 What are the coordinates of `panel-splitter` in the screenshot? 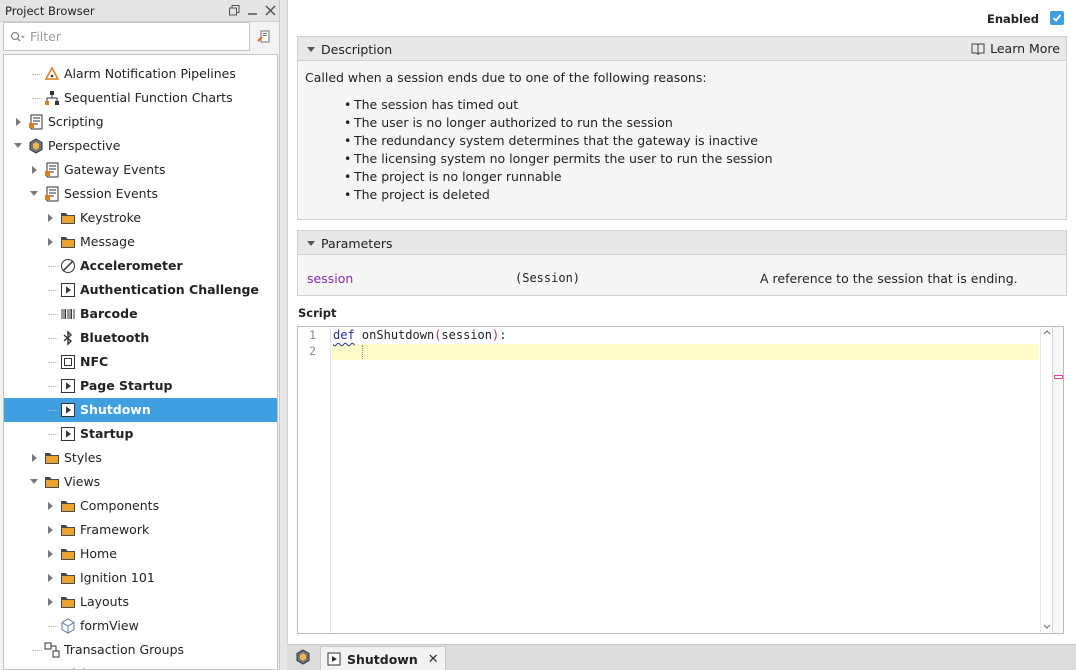 It's located at (283, 335).